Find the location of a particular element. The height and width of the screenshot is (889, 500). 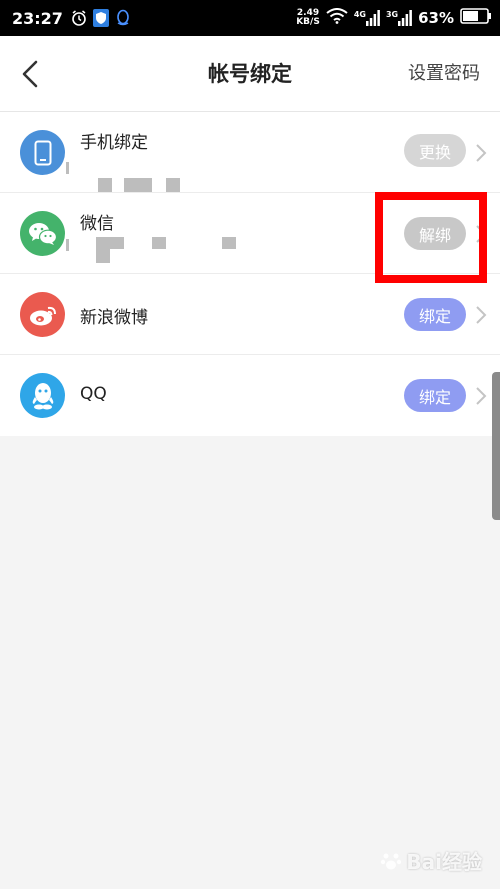

list-item-phone: 手机绑定 更换 is located at coordinates (250, 152).